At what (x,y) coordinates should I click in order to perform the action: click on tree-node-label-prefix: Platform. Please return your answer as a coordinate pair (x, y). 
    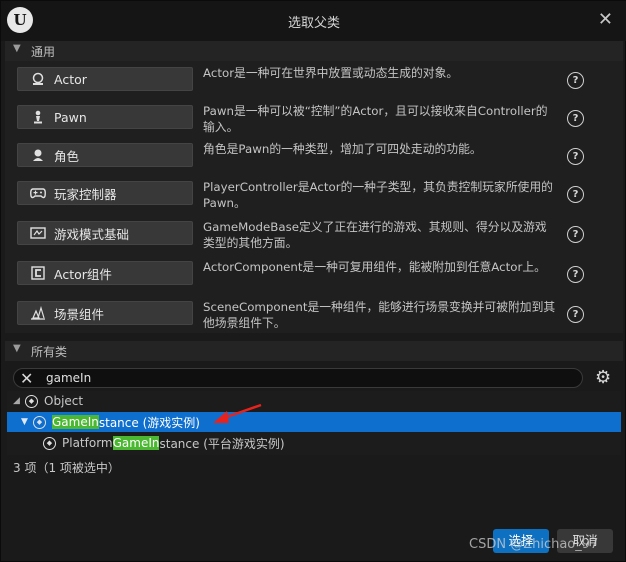
    Looking at the image, I should click on (87, 443).